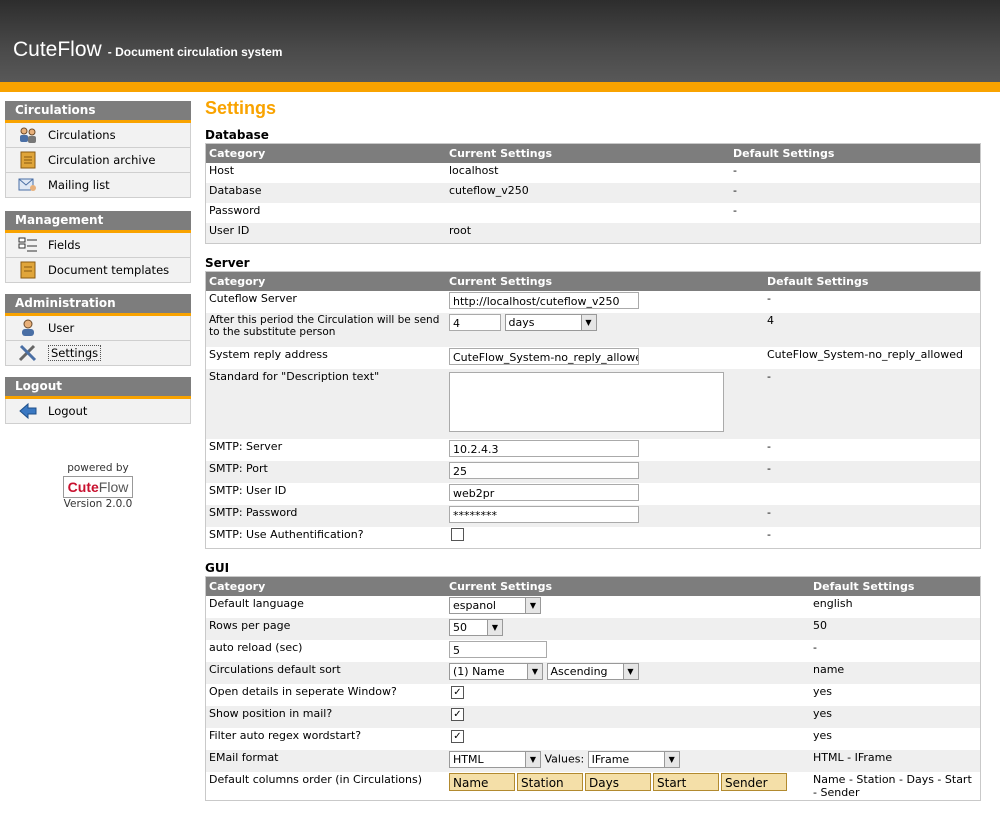  What do you see at coordinates (457, 534) in the screenshot?
I see `smtp-auth-checkbox` at bounding box center [457, 534].